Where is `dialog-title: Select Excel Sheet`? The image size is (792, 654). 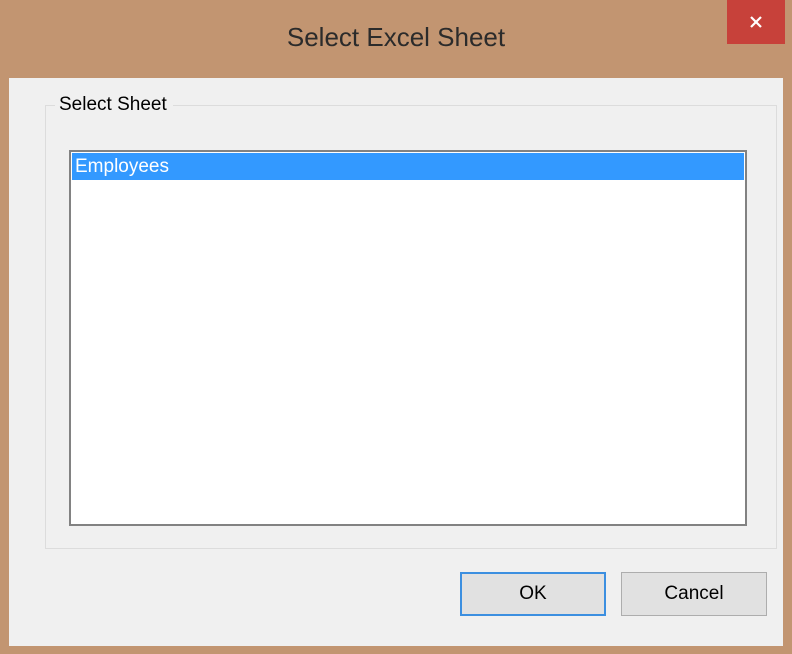
dialog-title: Select Excel Sheet is located at coordinates (396, 37).